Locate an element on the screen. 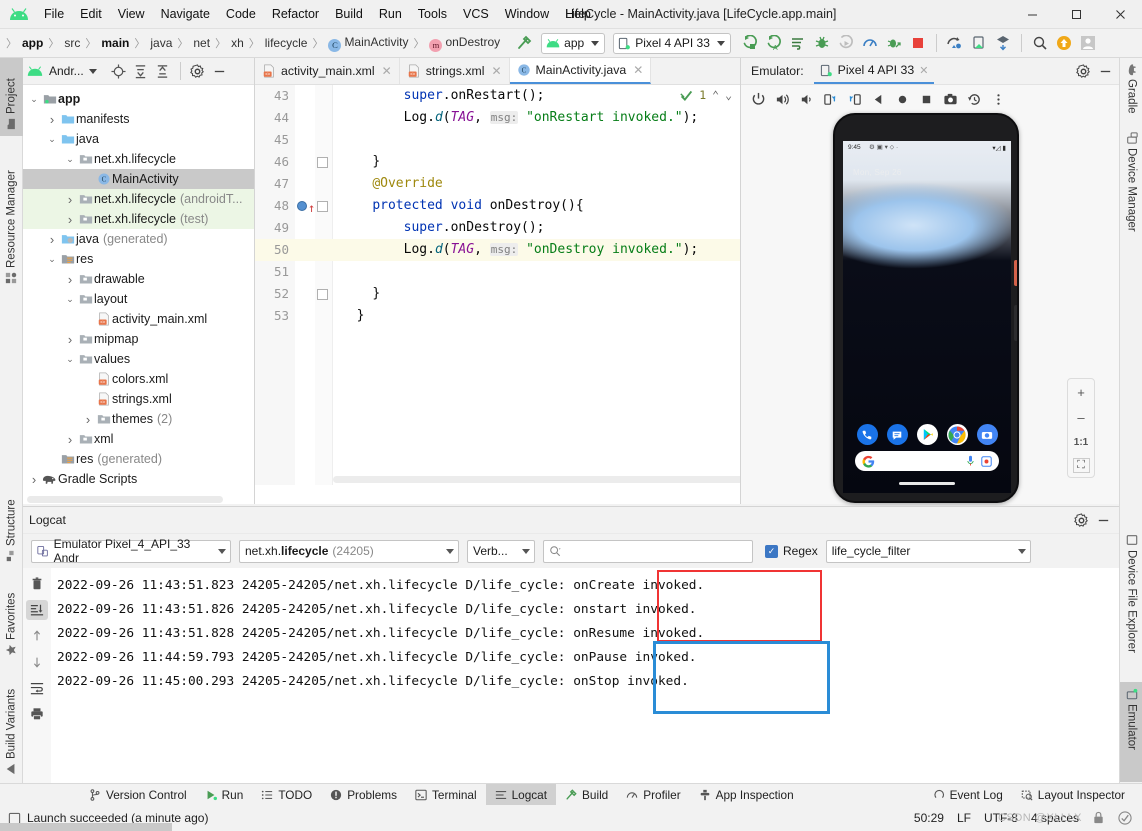 This screenshot has width=1142, height=831. tree-node-xml: › xml is located at coordinates (138, 439).